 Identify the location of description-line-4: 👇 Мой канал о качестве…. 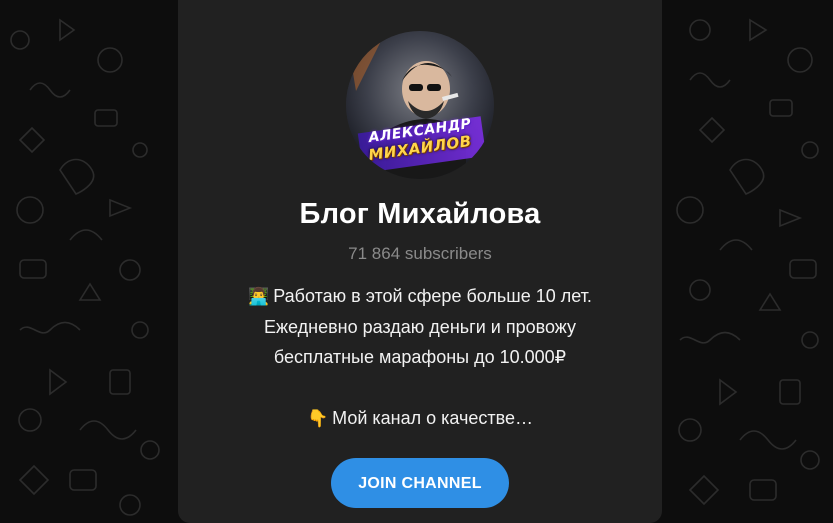
(420, 418).